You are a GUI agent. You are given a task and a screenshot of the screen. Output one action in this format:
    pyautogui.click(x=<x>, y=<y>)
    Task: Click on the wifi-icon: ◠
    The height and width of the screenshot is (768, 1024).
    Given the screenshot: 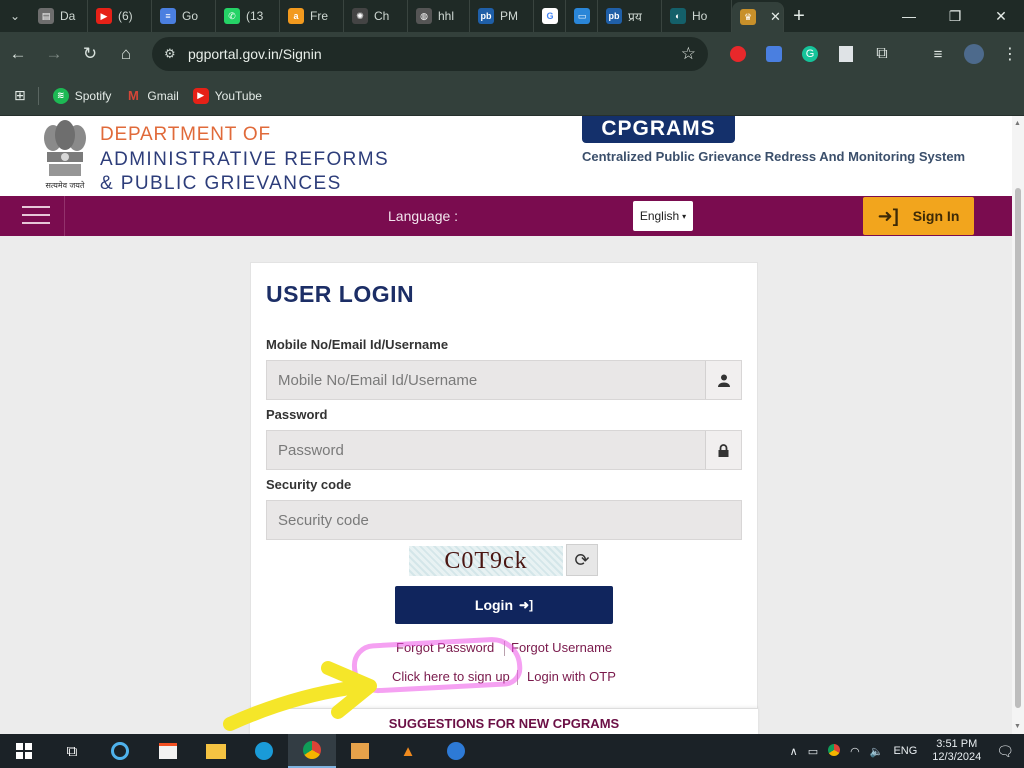 What is the action you would take?
    pyautogui.click(x=855, y=751)
    